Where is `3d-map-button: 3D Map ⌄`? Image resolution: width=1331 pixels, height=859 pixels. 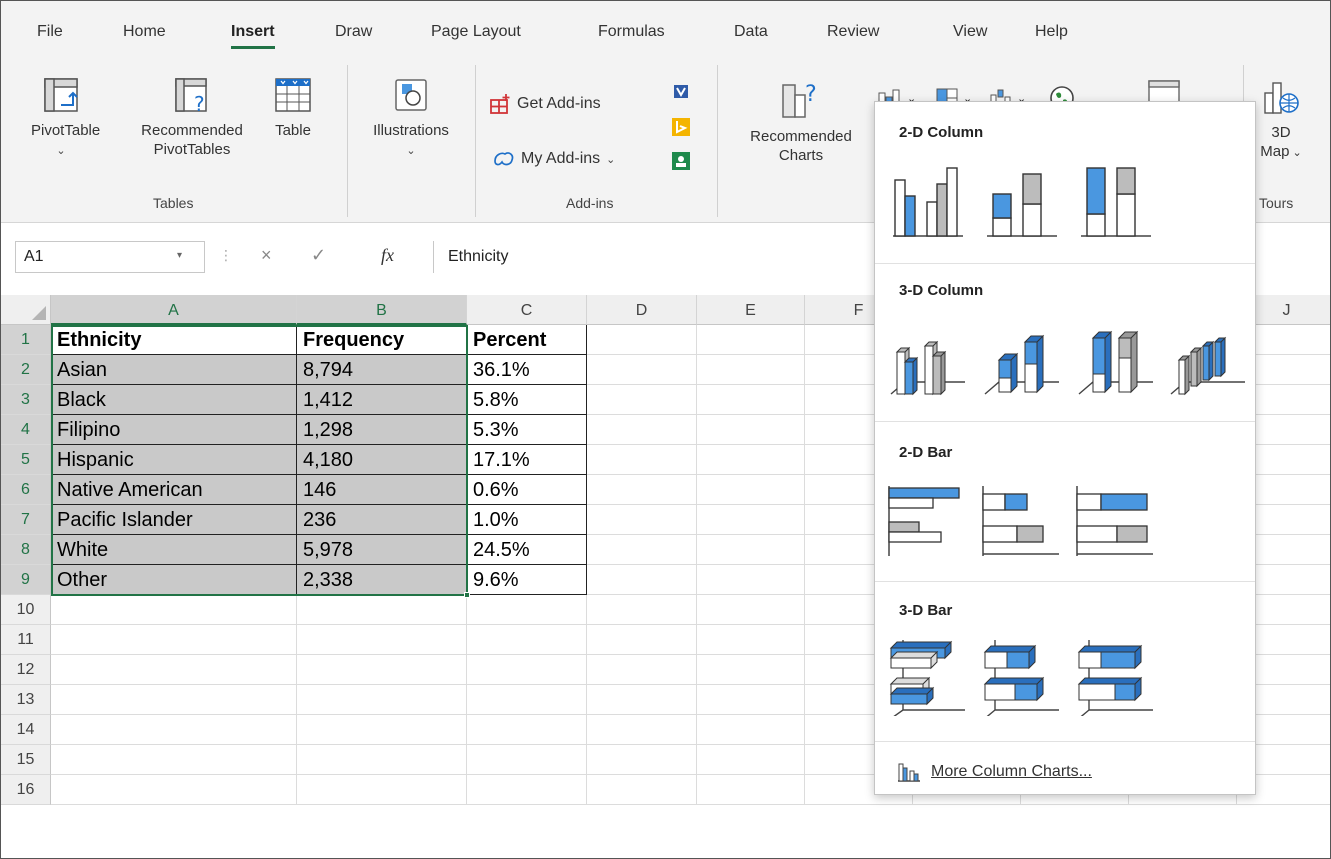 3d-map-button: 3D Map ⌄ is located at coordinates (1281, 121).